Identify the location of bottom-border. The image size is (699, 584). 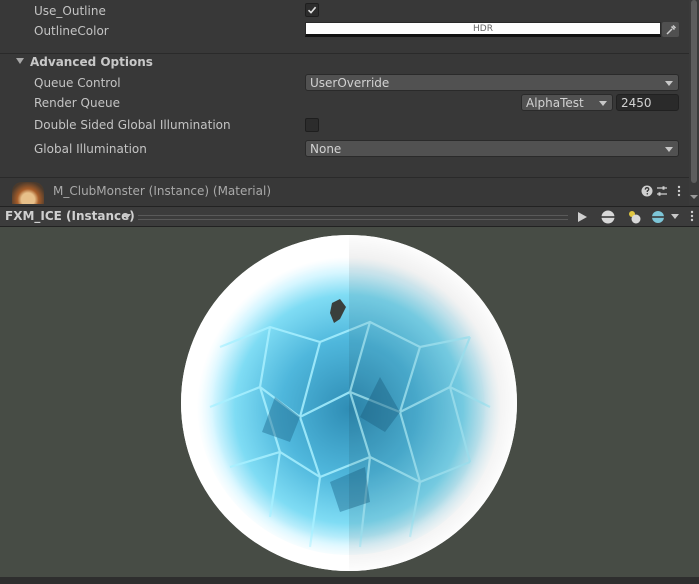
(349, 580).